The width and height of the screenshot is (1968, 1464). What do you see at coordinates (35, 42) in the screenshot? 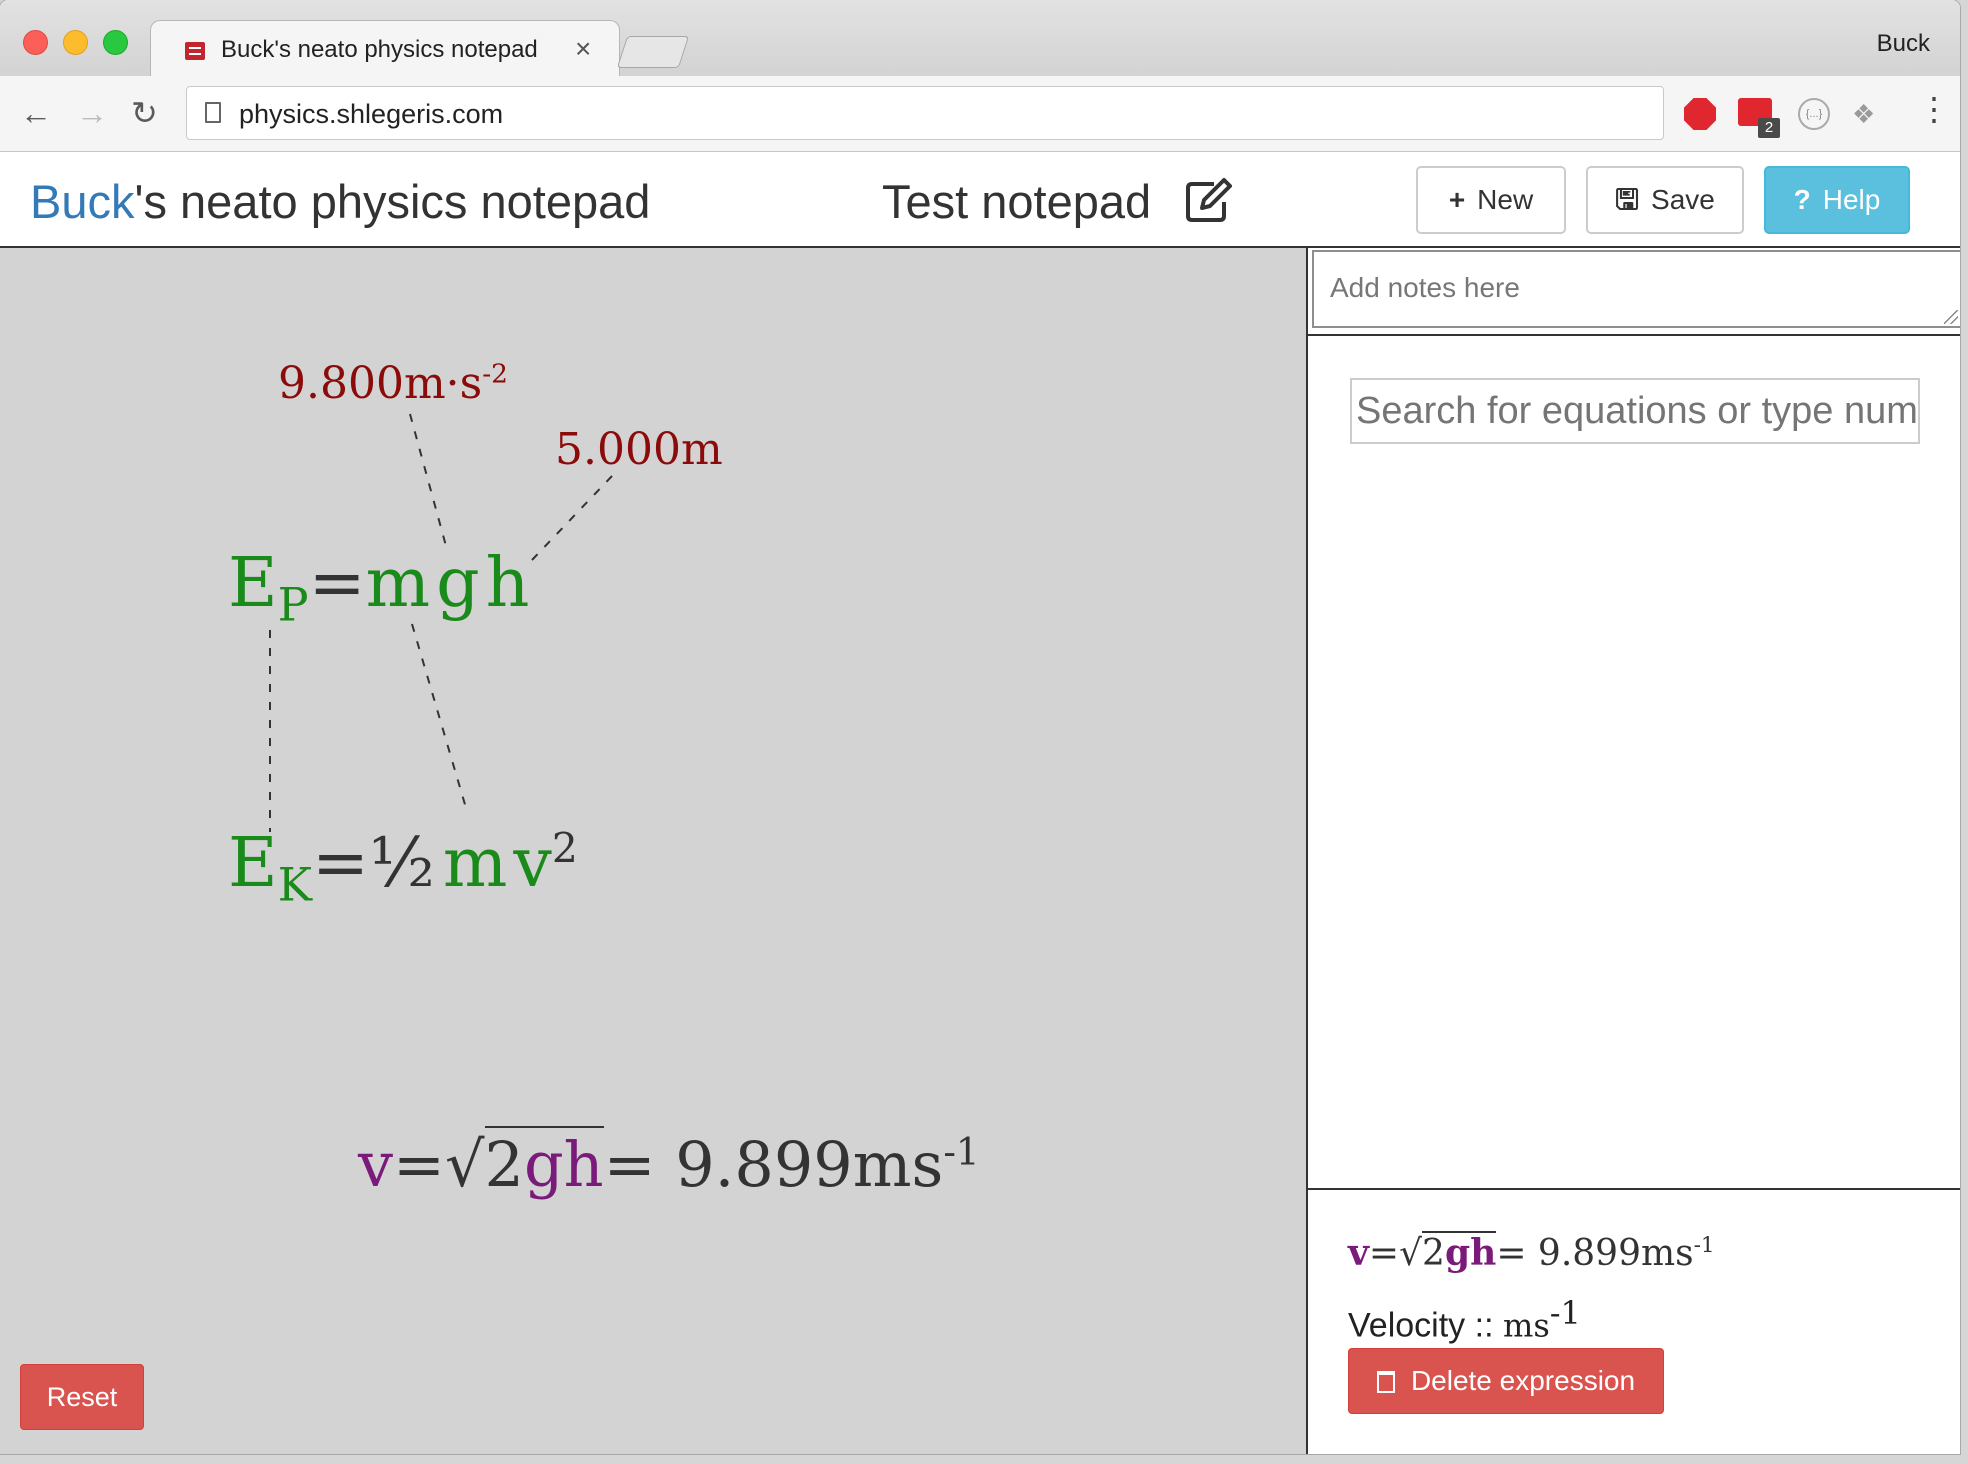
I see `window-close-button` at bounding box center [35, 42].